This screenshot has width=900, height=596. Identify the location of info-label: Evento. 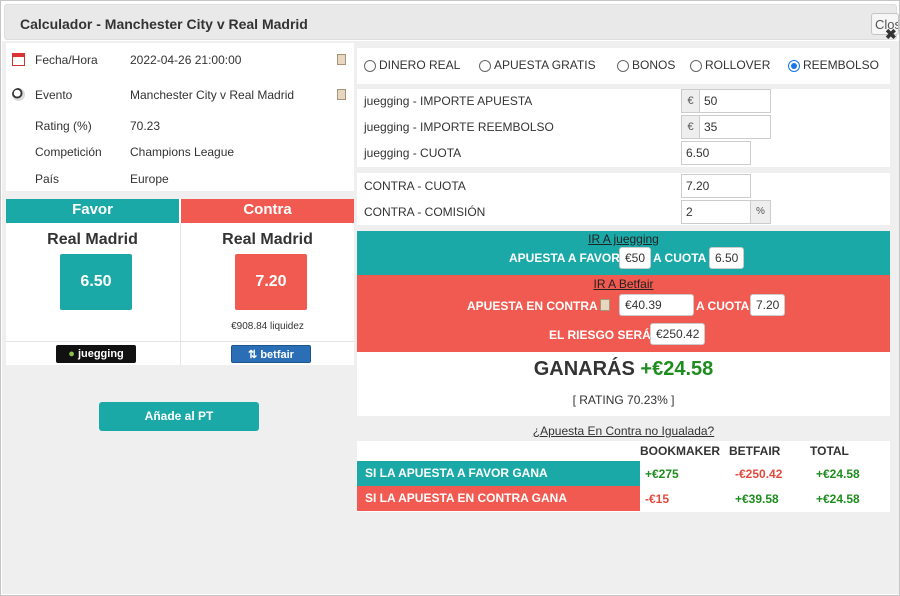
(54, 95).